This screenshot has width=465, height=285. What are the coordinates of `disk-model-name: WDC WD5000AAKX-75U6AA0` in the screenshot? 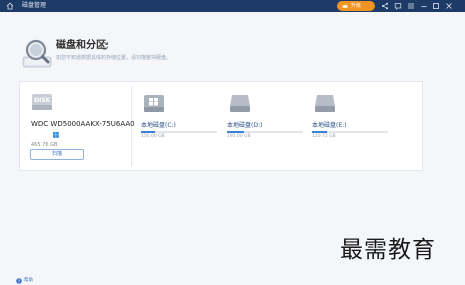 It's located at (83, 124).